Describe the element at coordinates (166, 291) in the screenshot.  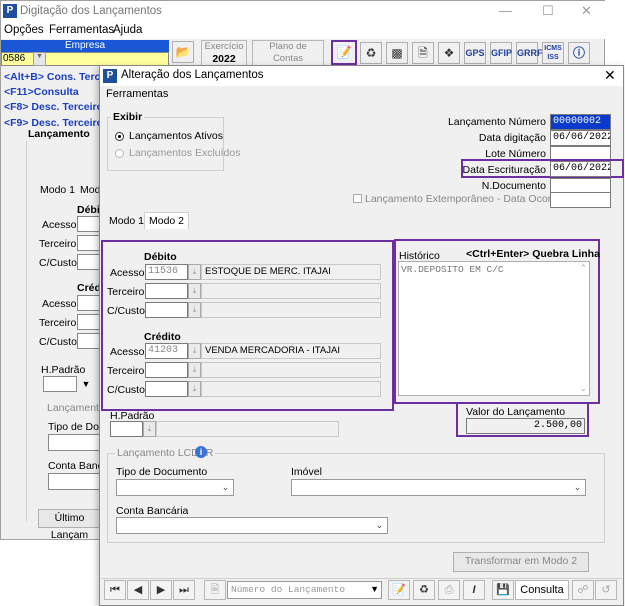
I see `debito-terceiro-field` at that location.